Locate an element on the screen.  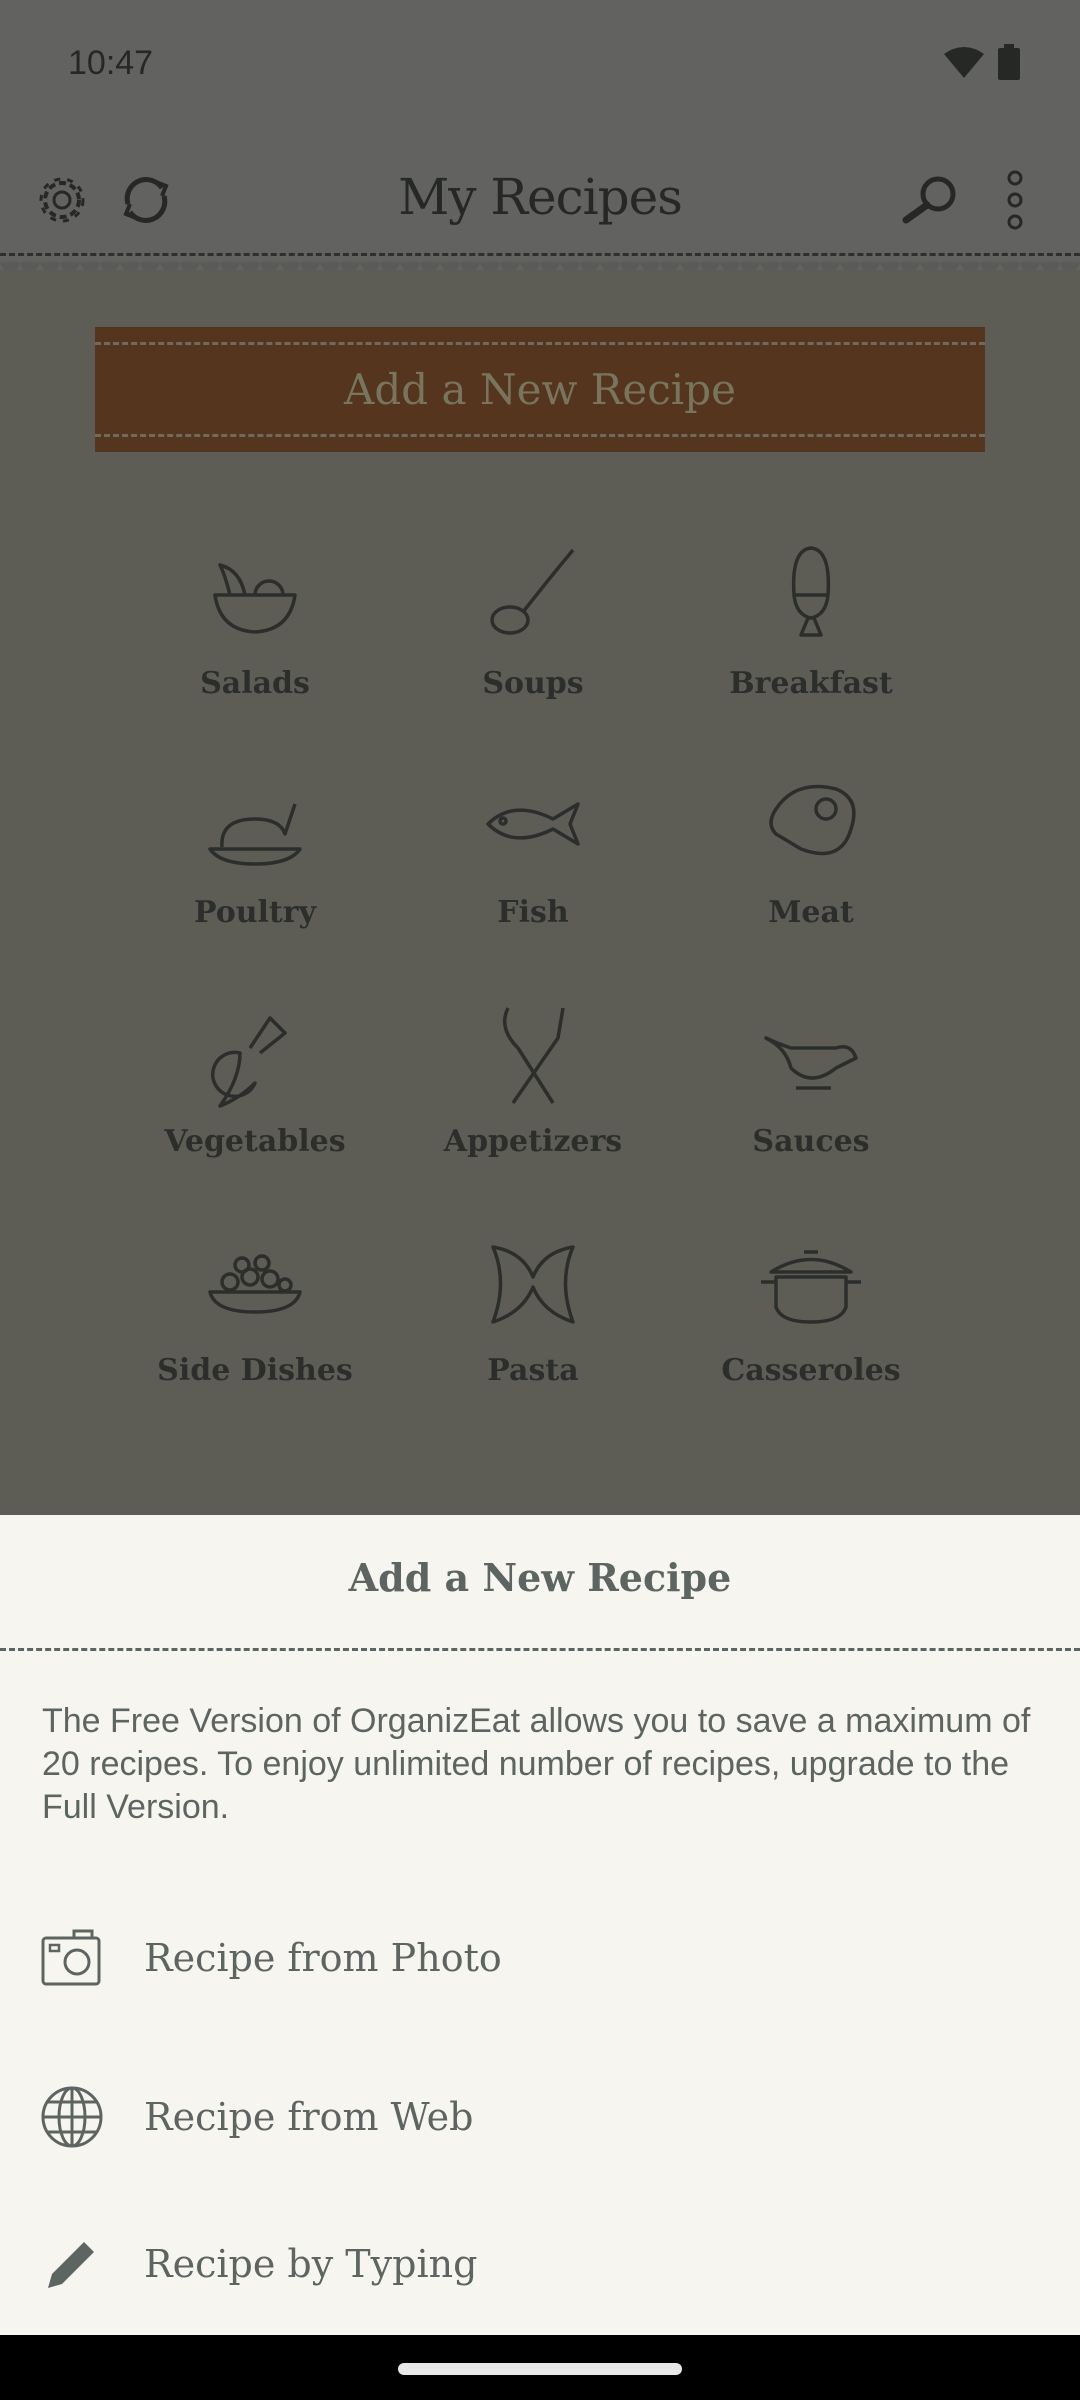
category-meat: Meat is located at coordinates (811, 849).